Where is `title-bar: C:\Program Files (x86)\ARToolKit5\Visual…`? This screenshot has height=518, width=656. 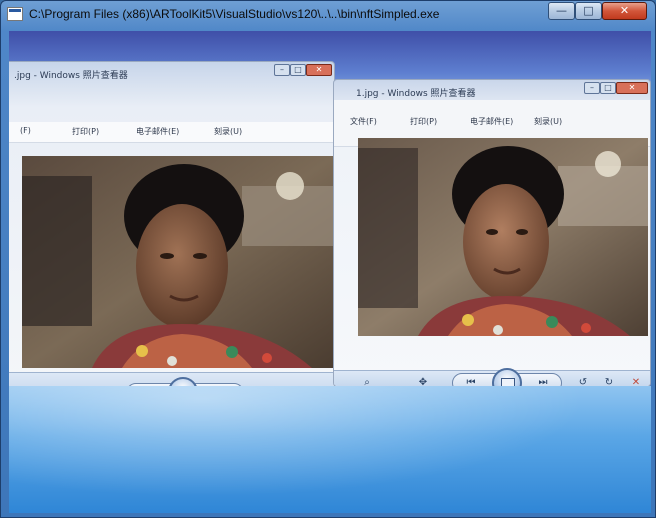
title-bar: C:\Program Files (x86)\ARToolKit5\Visual… is located at coordinates (328, 15).